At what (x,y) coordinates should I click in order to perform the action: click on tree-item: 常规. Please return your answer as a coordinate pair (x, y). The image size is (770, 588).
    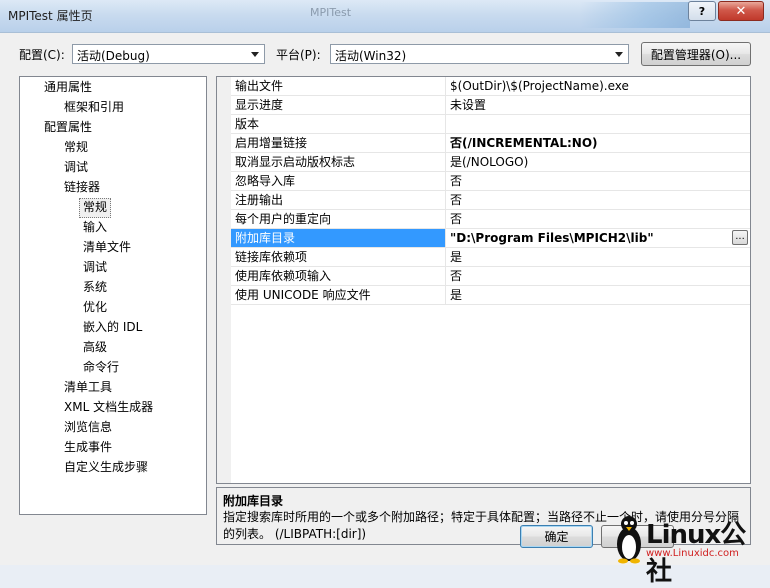
    Looking at the image, I should click on (76, 147).